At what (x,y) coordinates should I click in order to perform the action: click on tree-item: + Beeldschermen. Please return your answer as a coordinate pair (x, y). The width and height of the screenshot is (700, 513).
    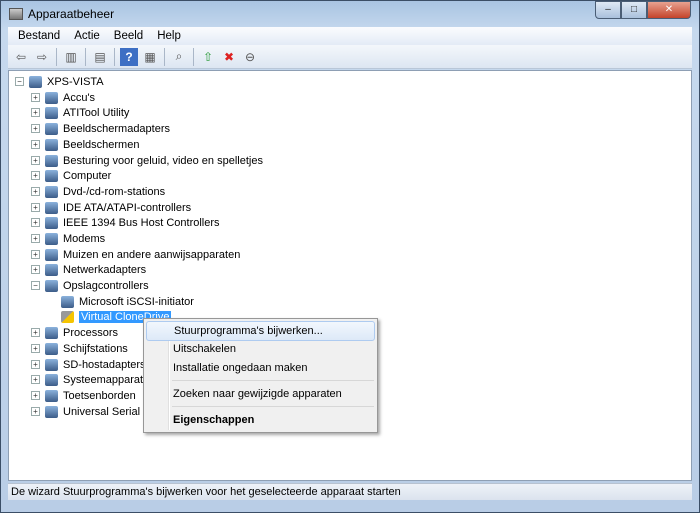
    Looking at the image, I should click on (85, 144).